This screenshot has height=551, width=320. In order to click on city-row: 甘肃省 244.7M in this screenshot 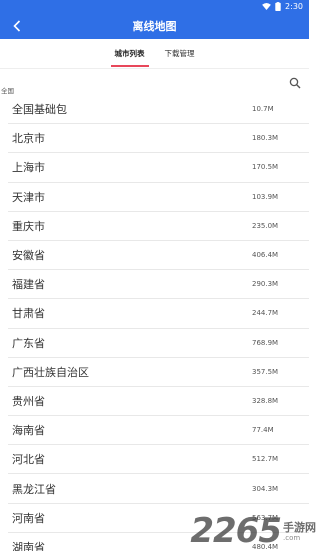, I will do `click(158, 313)`.